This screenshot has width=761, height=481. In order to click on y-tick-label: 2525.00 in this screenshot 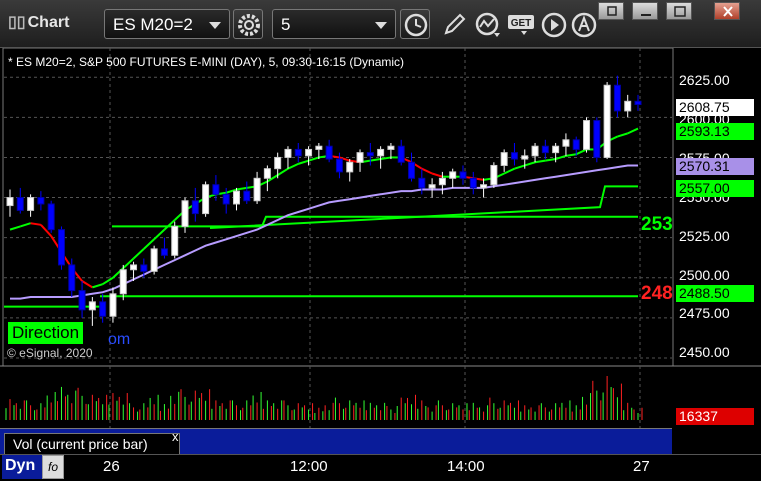, I will do `click(704, 236)`.